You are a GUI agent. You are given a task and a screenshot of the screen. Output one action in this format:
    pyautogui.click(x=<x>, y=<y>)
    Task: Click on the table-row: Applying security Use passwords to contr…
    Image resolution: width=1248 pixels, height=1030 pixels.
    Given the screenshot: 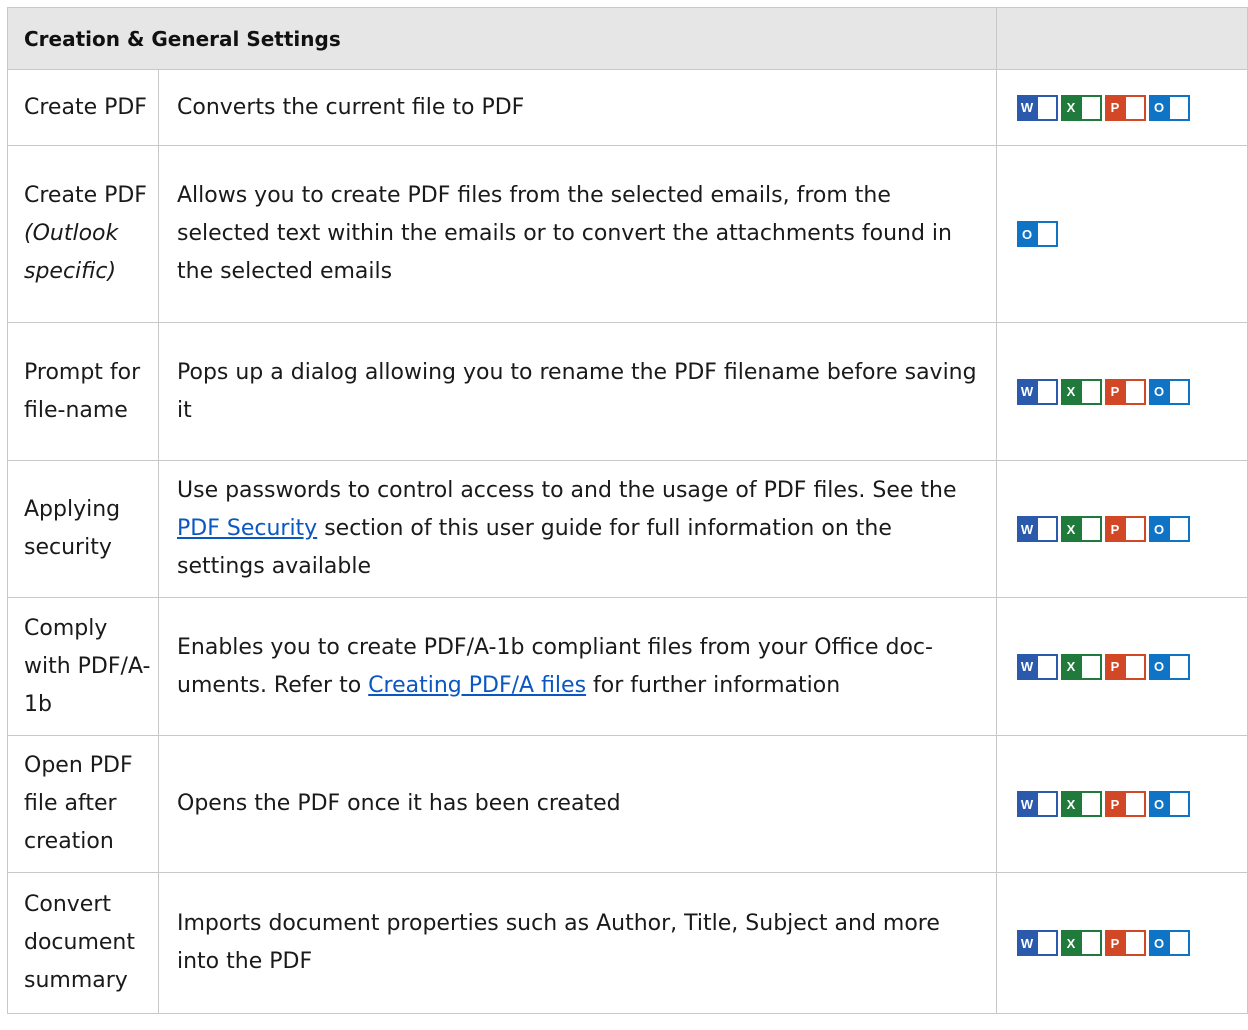 What is the action you would take?
    pyautogui.click(x=627, y=529)
    